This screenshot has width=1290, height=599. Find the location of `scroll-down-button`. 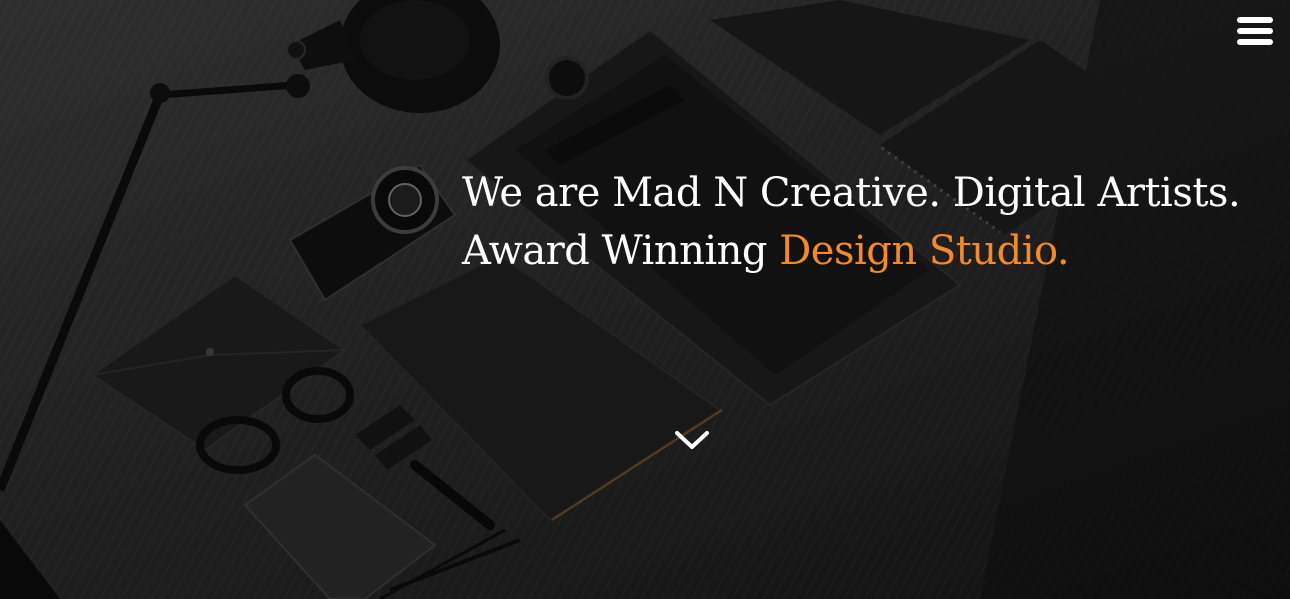

scroll-down-button is located at coordinates (692, 440).